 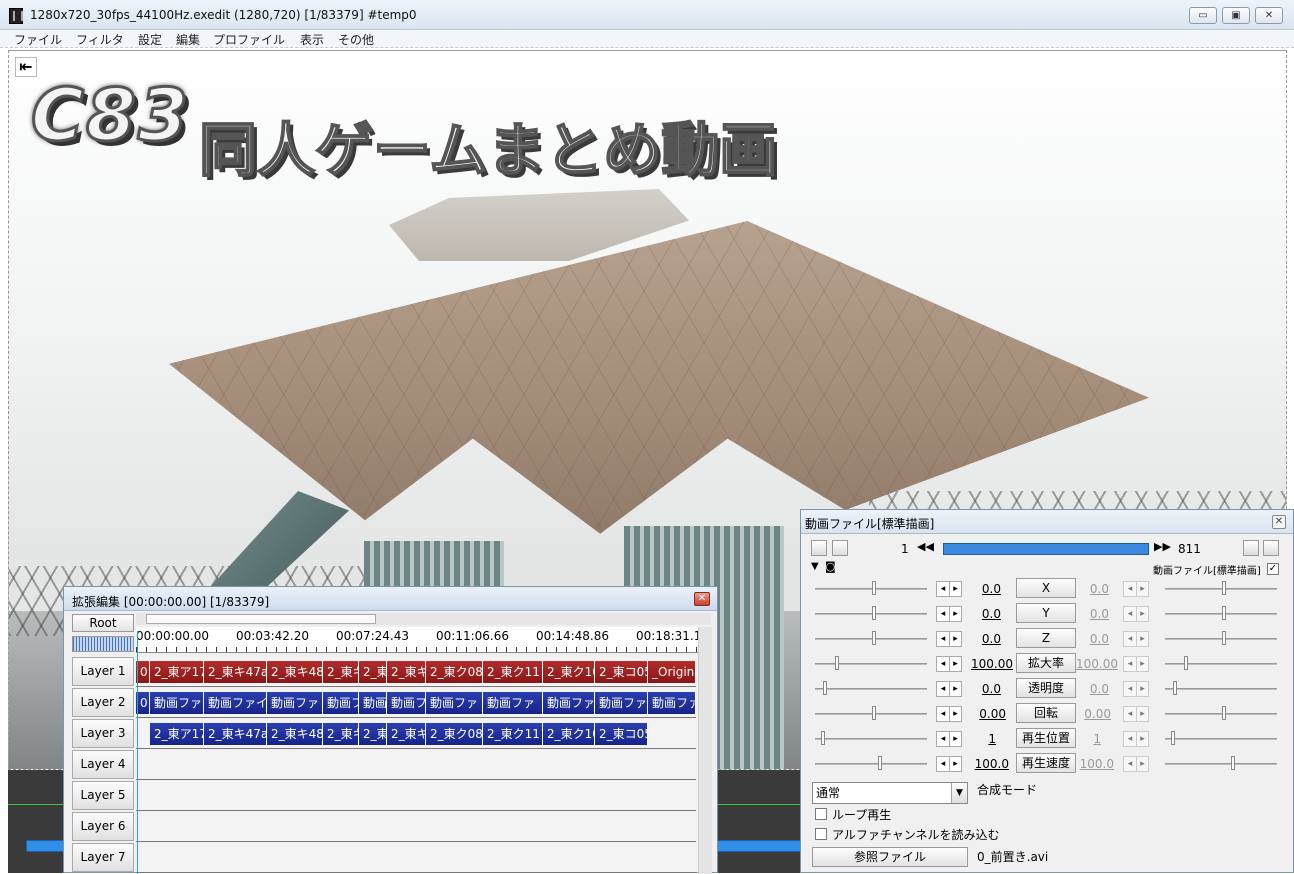 I want to click on layer-4-button: Layer 4, so click(x=103, y=764).